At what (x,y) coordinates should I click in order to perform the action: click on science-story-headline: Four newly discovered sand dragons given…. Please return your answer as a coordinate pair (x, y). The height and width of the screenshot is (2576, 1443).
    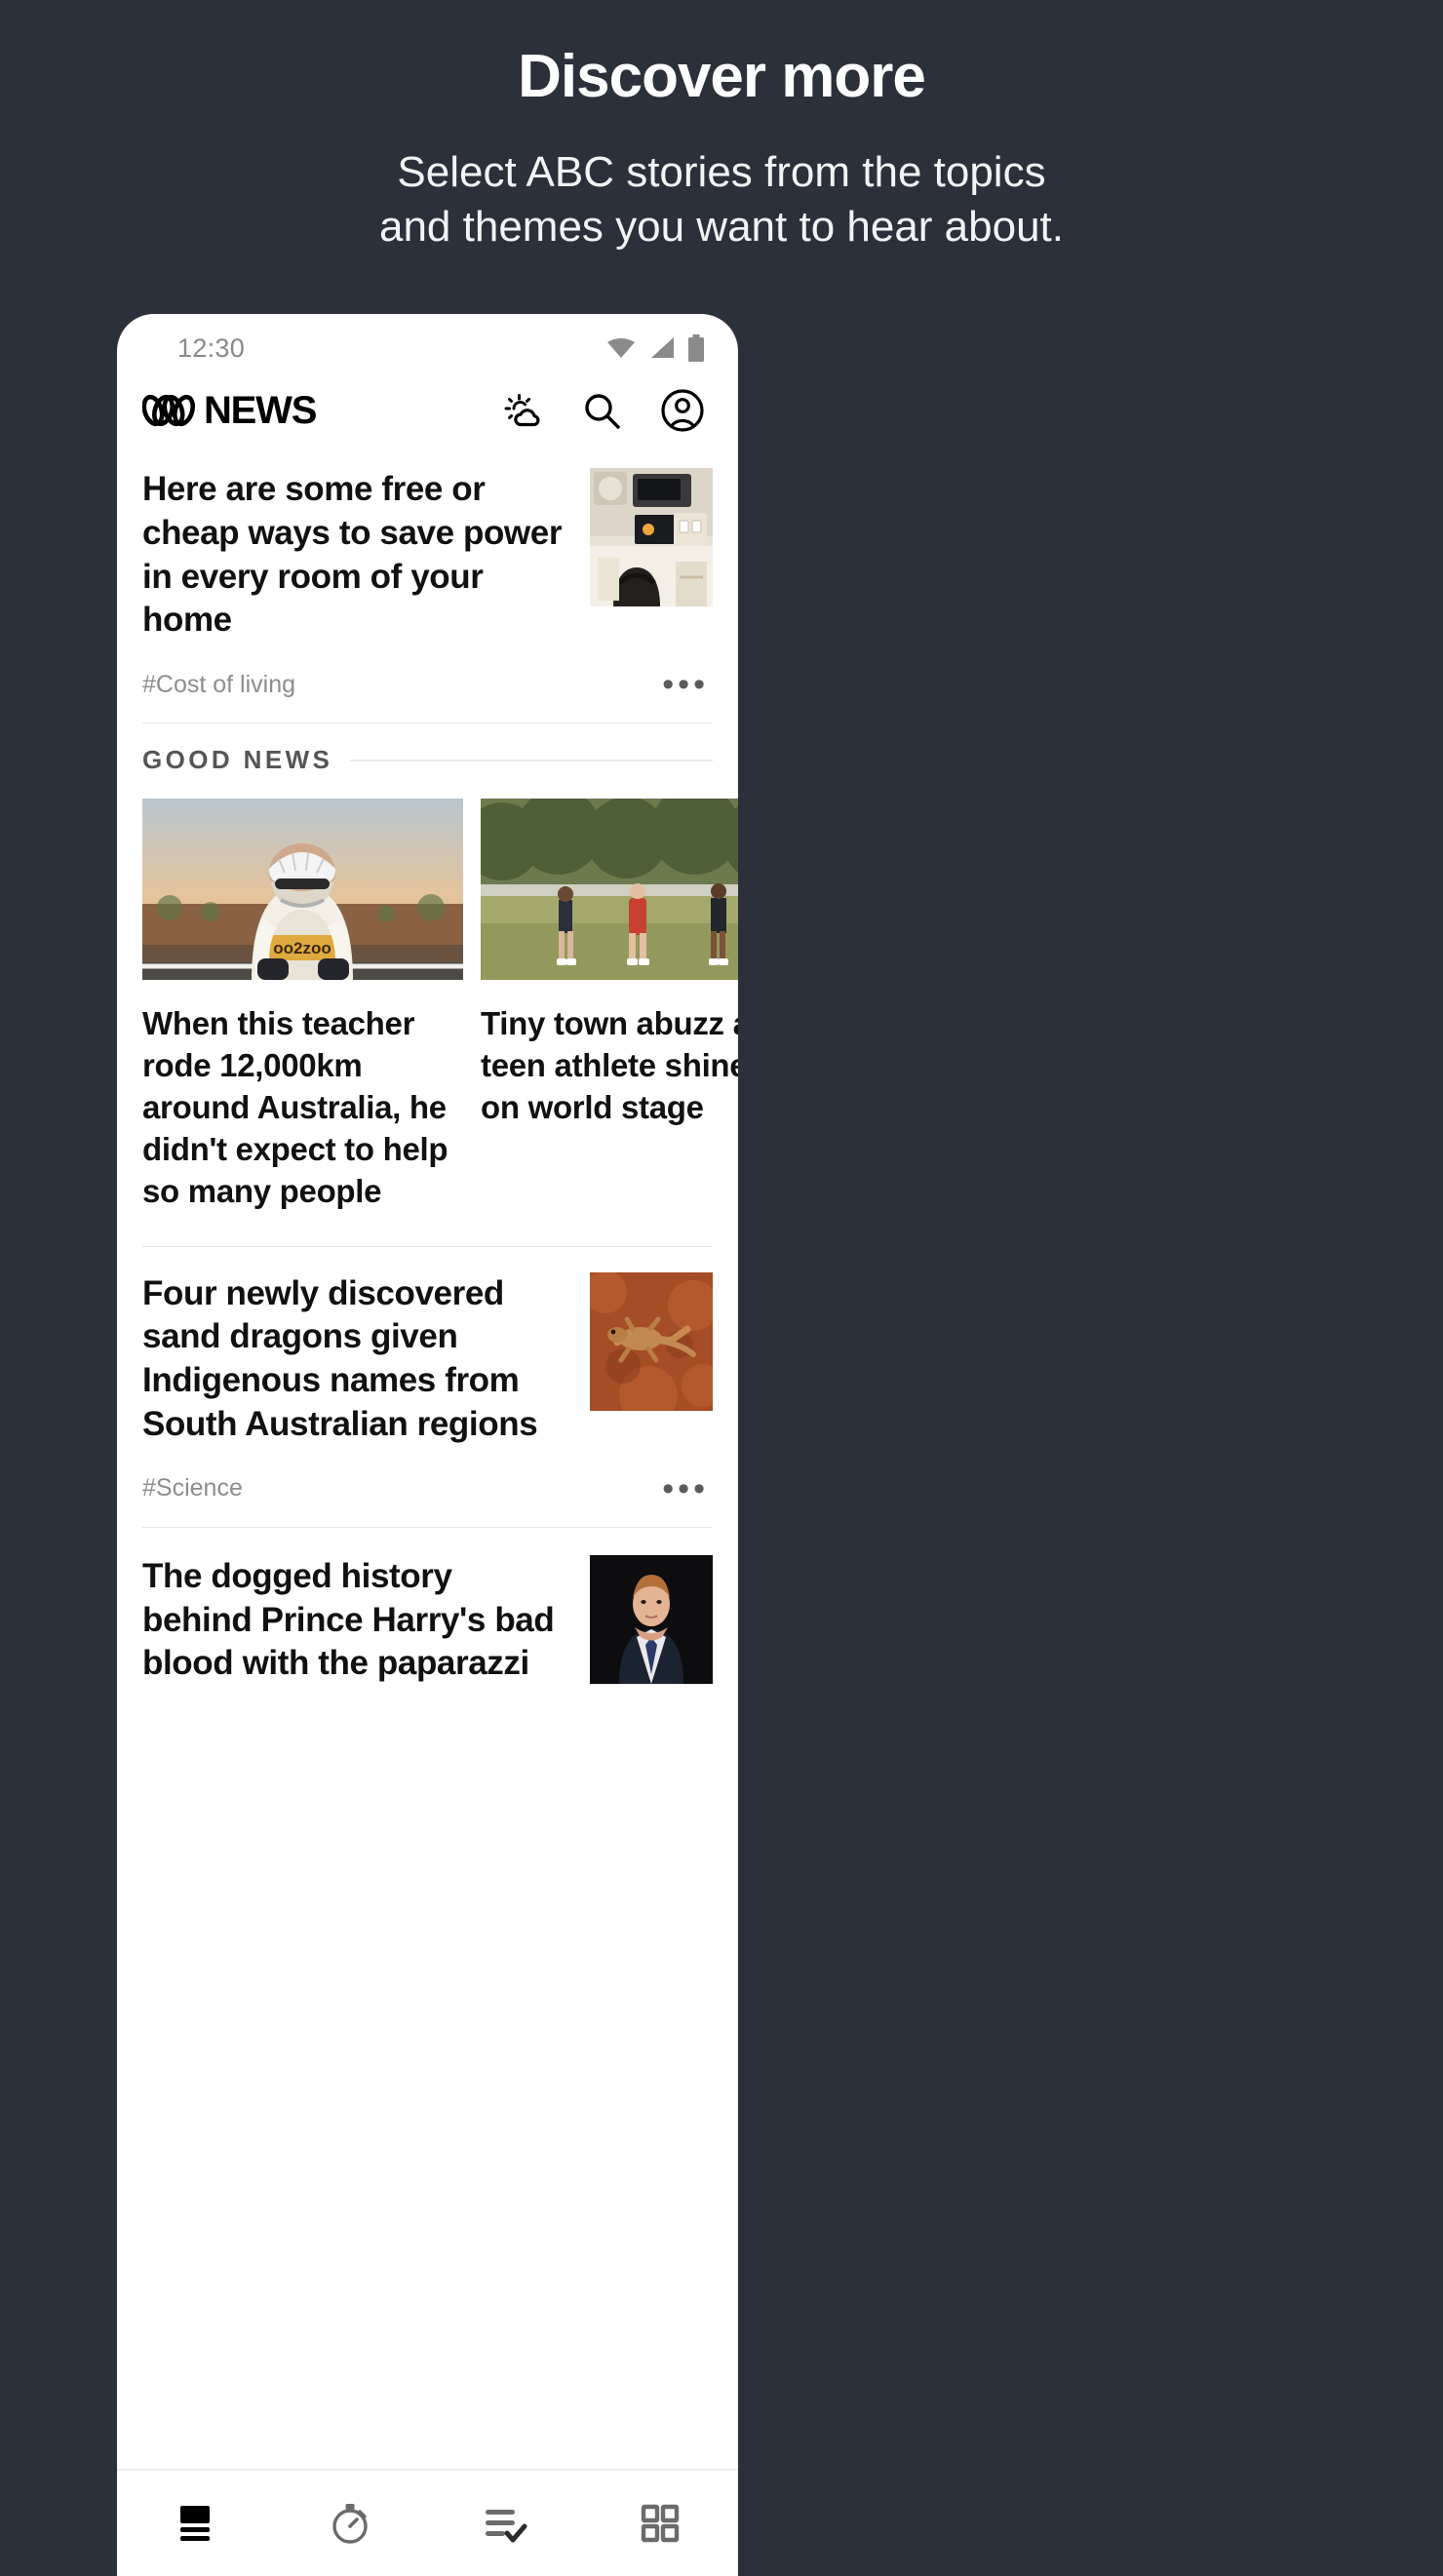
    Looking at the image, I should click on (340, 1358).